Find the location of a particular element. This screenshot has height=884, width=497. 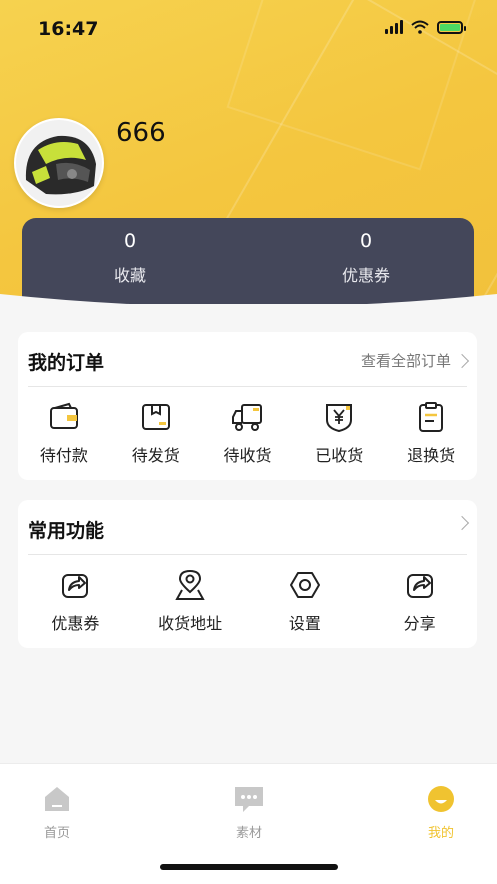

order-status-label: 已收货 is located at coordinates (339, 455).